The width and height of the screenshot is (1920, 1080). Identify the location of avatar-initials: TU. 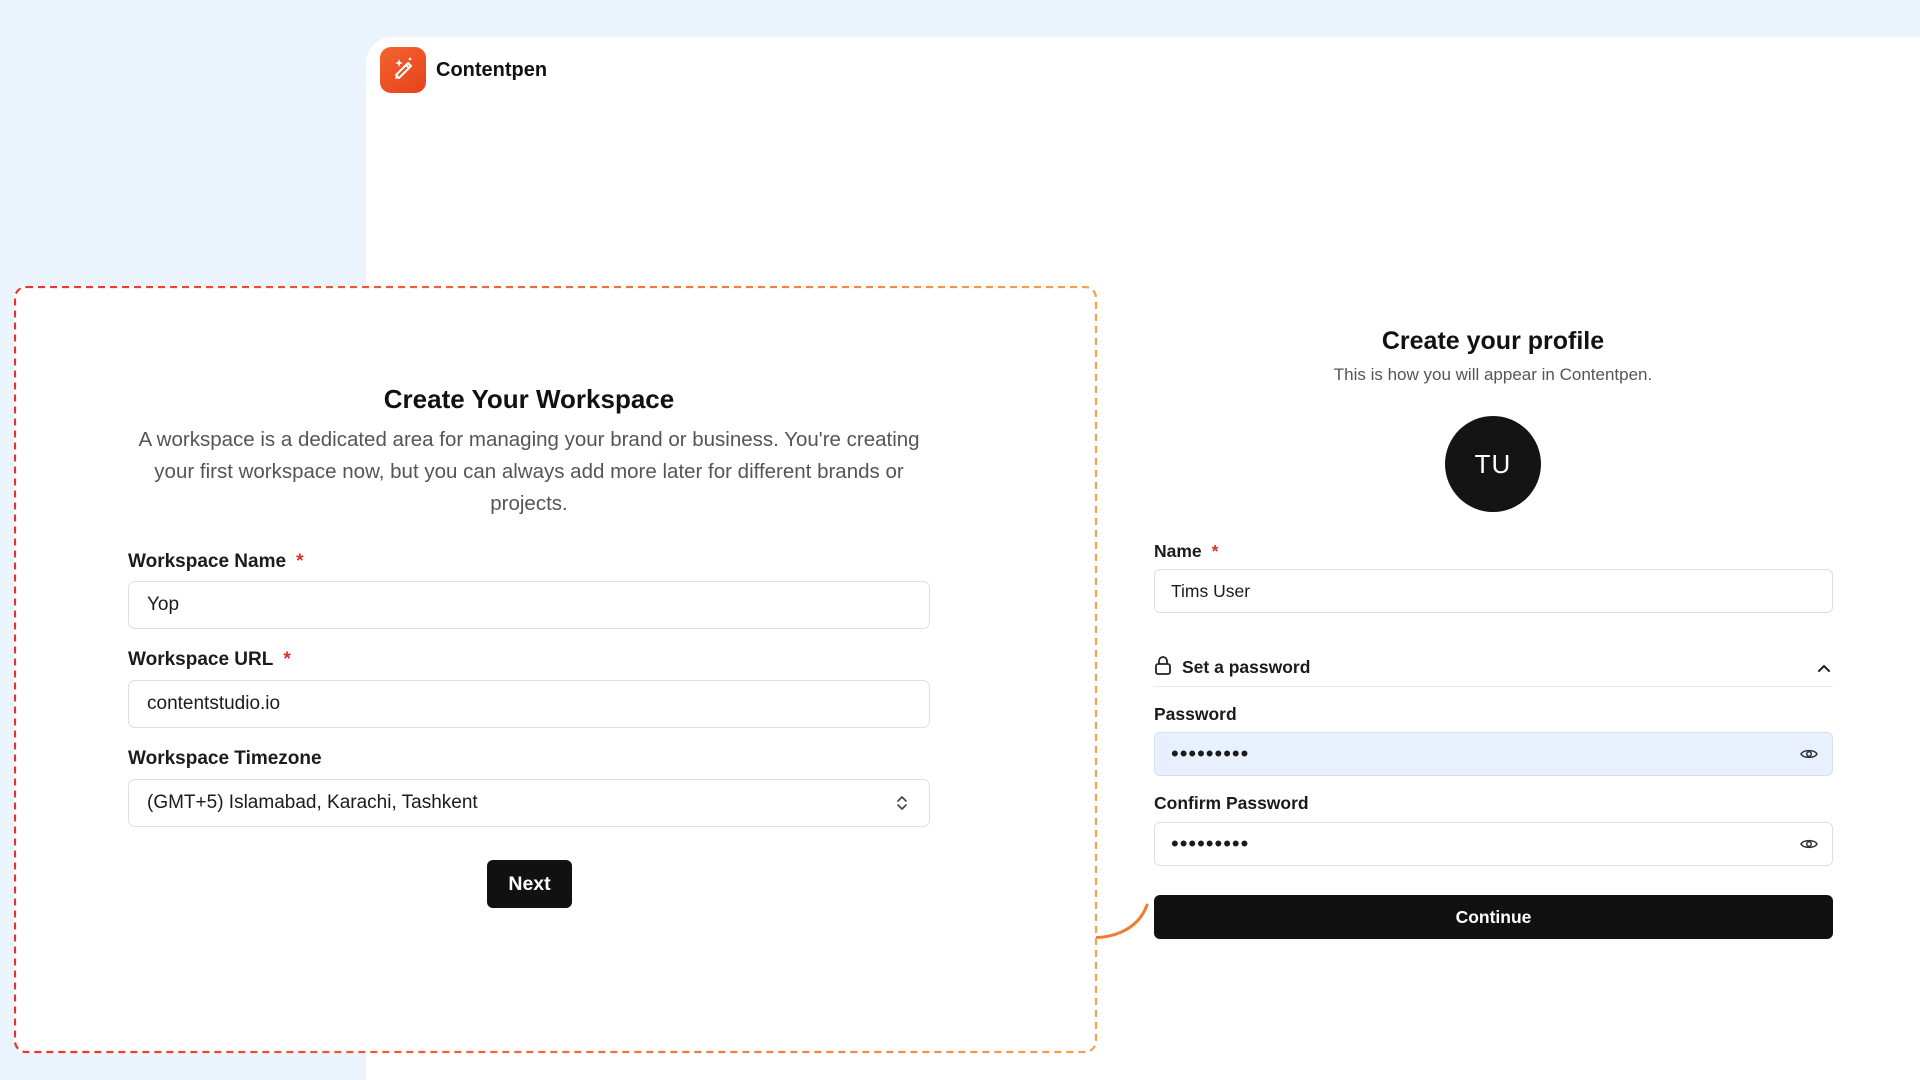
(1493, 463).